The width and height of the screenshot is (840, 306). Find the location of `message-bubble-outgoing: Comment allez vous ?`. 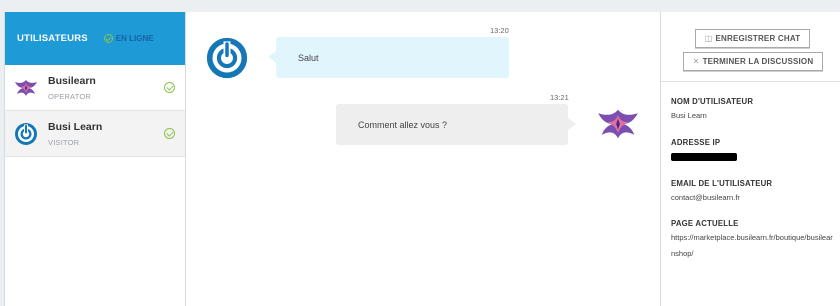

message-bubble-outgoing: Comment allez vous ? is located at coordinates (456, 124).